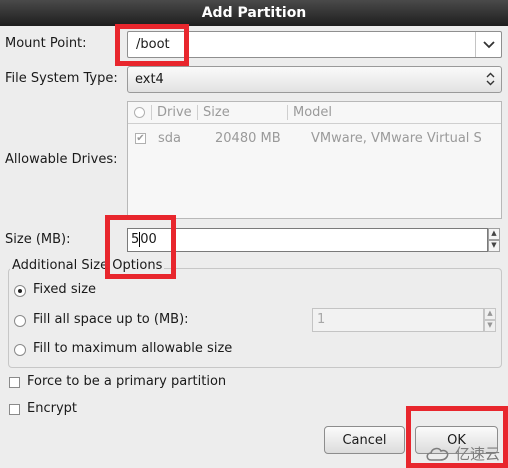  I want to click on mount-point-value: /boot, so click(153, 44).